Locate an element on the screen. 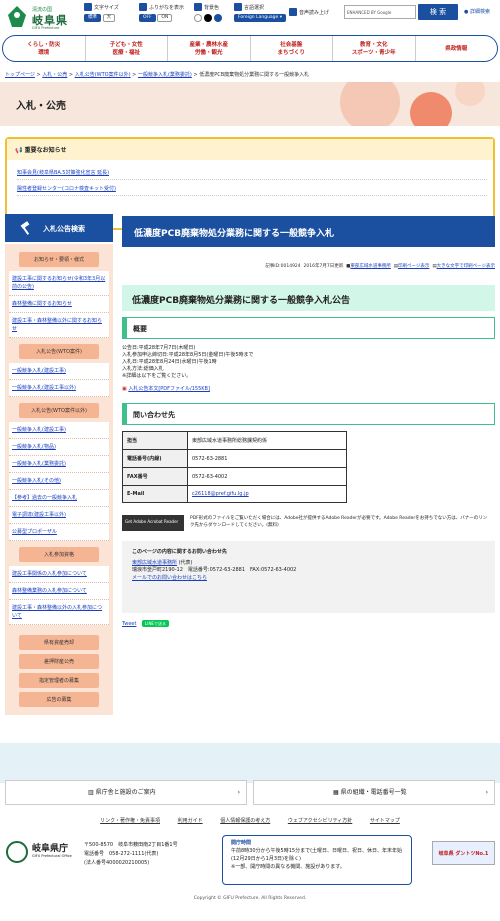 Image resolution: width=500 pixels, height=921 pixels. search-button: 検 索 is located at coordinates (438, 12).